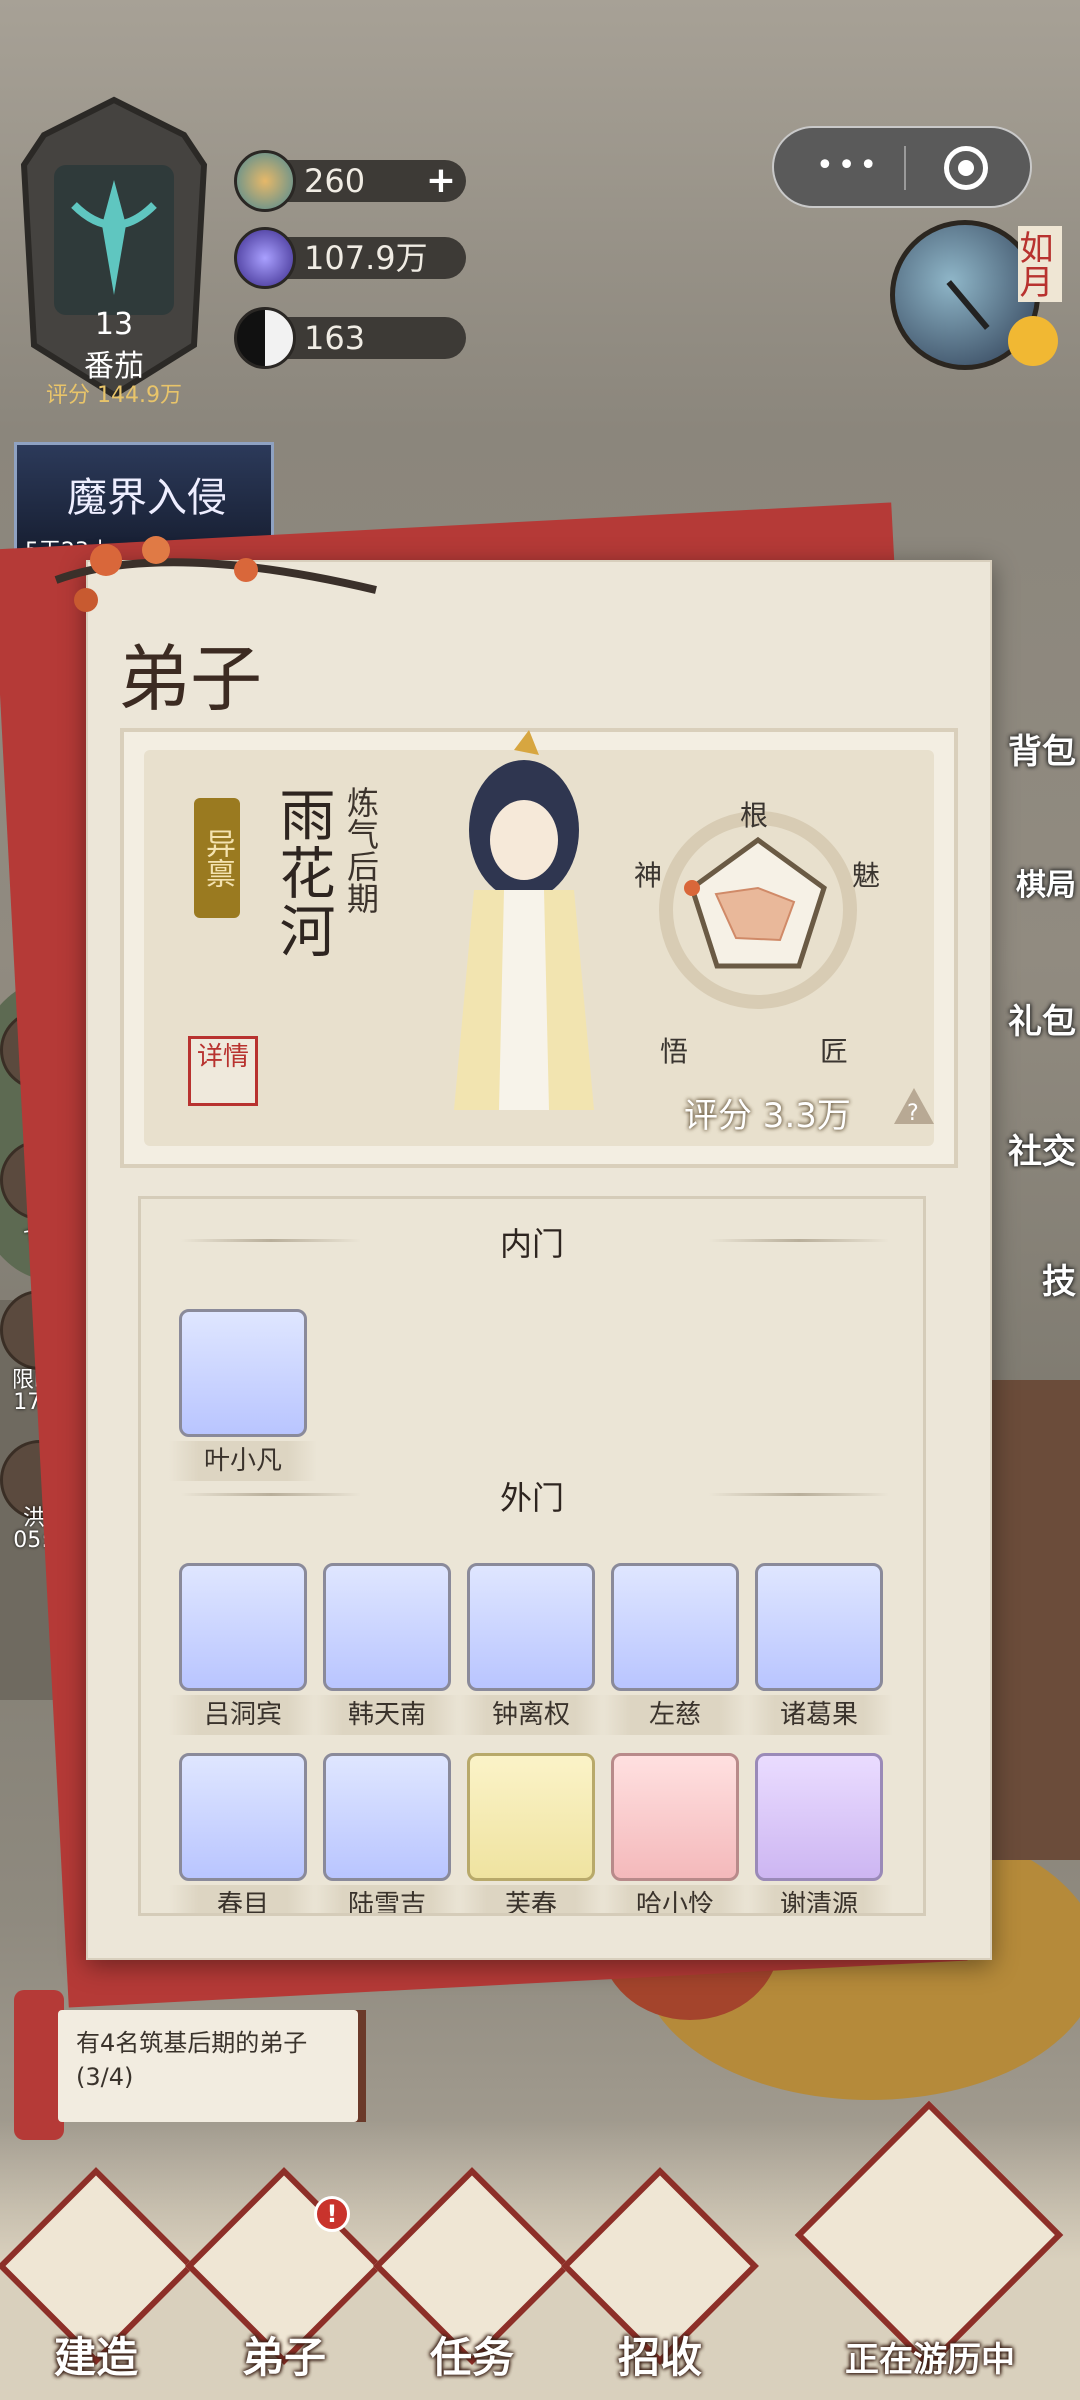 The image size is (1080, 2400). Describe the element at coordinates (265, 338) in the screenshot. I see `taiji-icon` at that location.